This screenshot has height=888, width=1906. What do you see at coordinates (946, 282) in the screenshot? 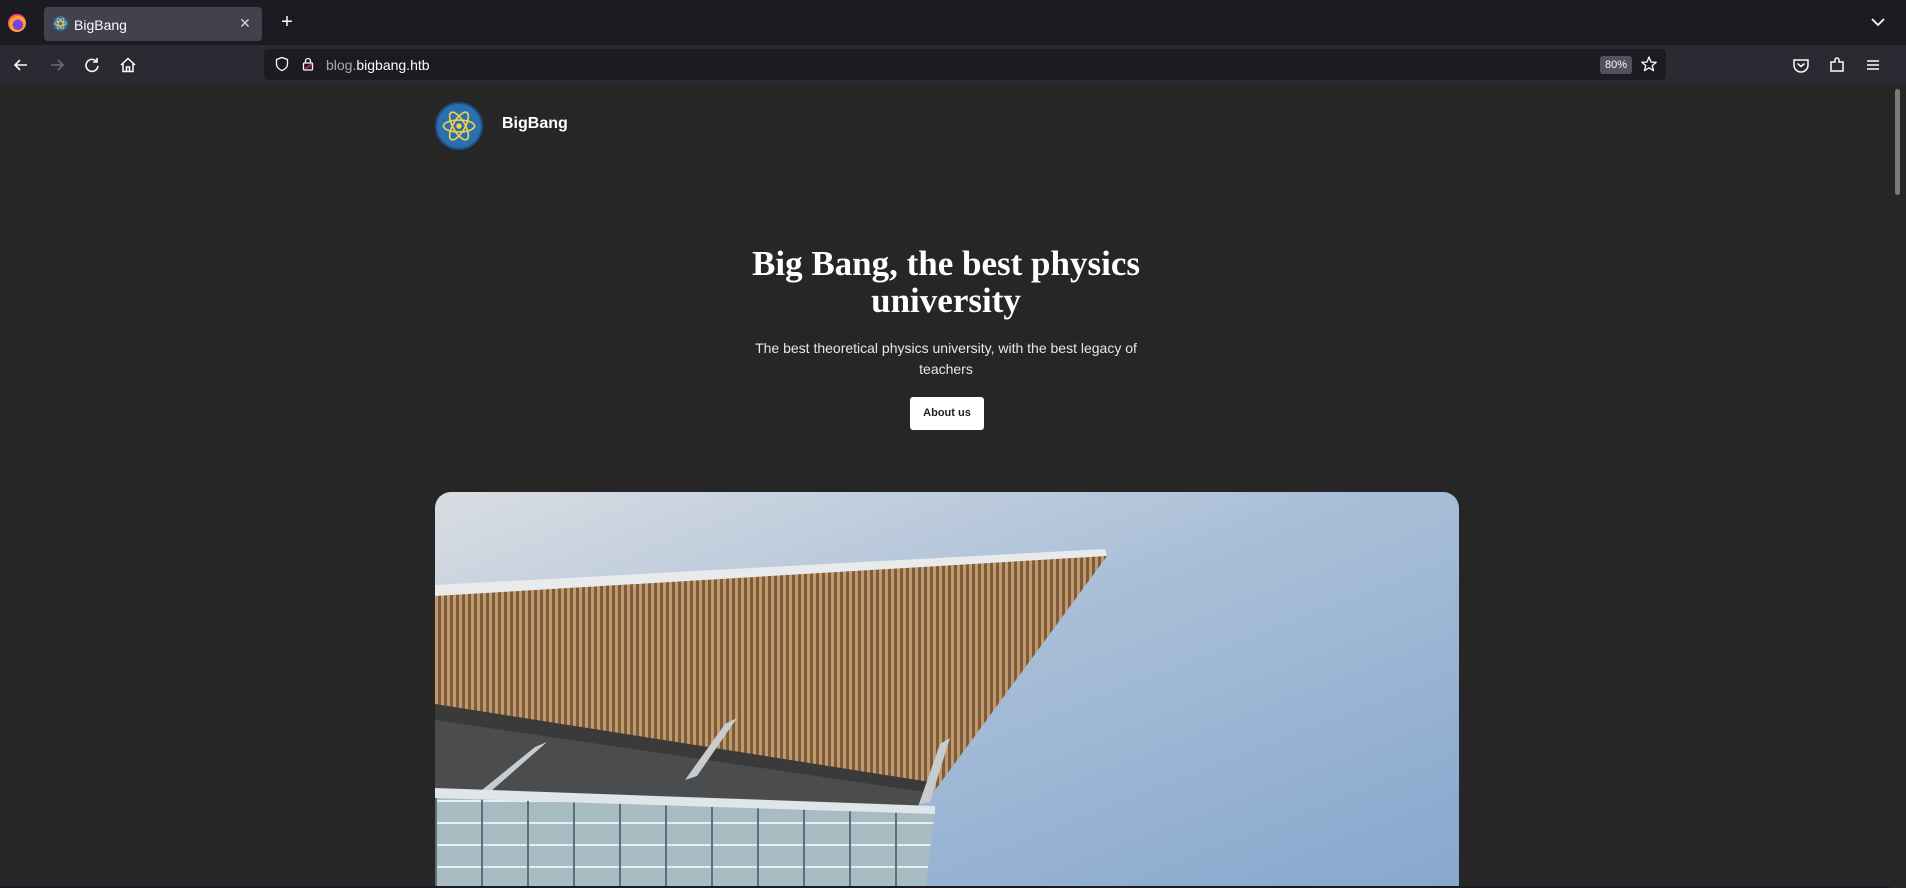
I see `hero-title: Big Bang, the best physics university` at bounding box center [946, 282].